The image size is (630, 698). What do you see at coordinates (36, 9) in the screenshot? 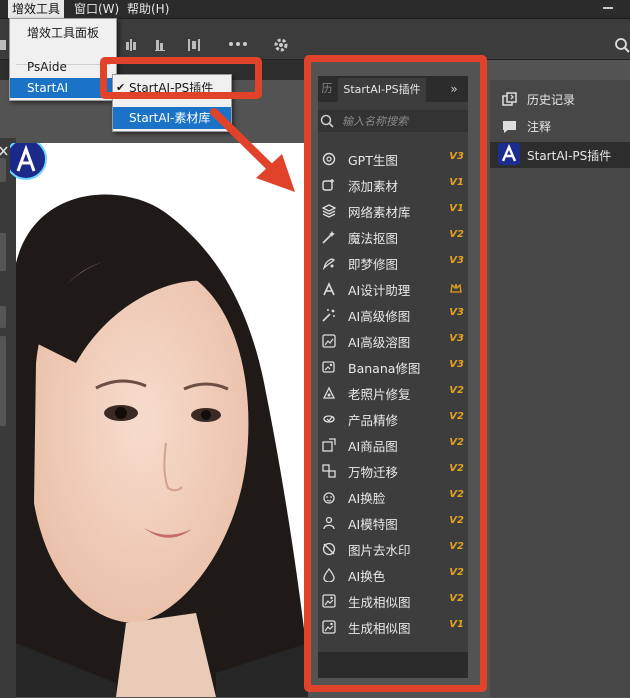
I see `menu-plugins: 增效工具` at bounding box center [36, 9].